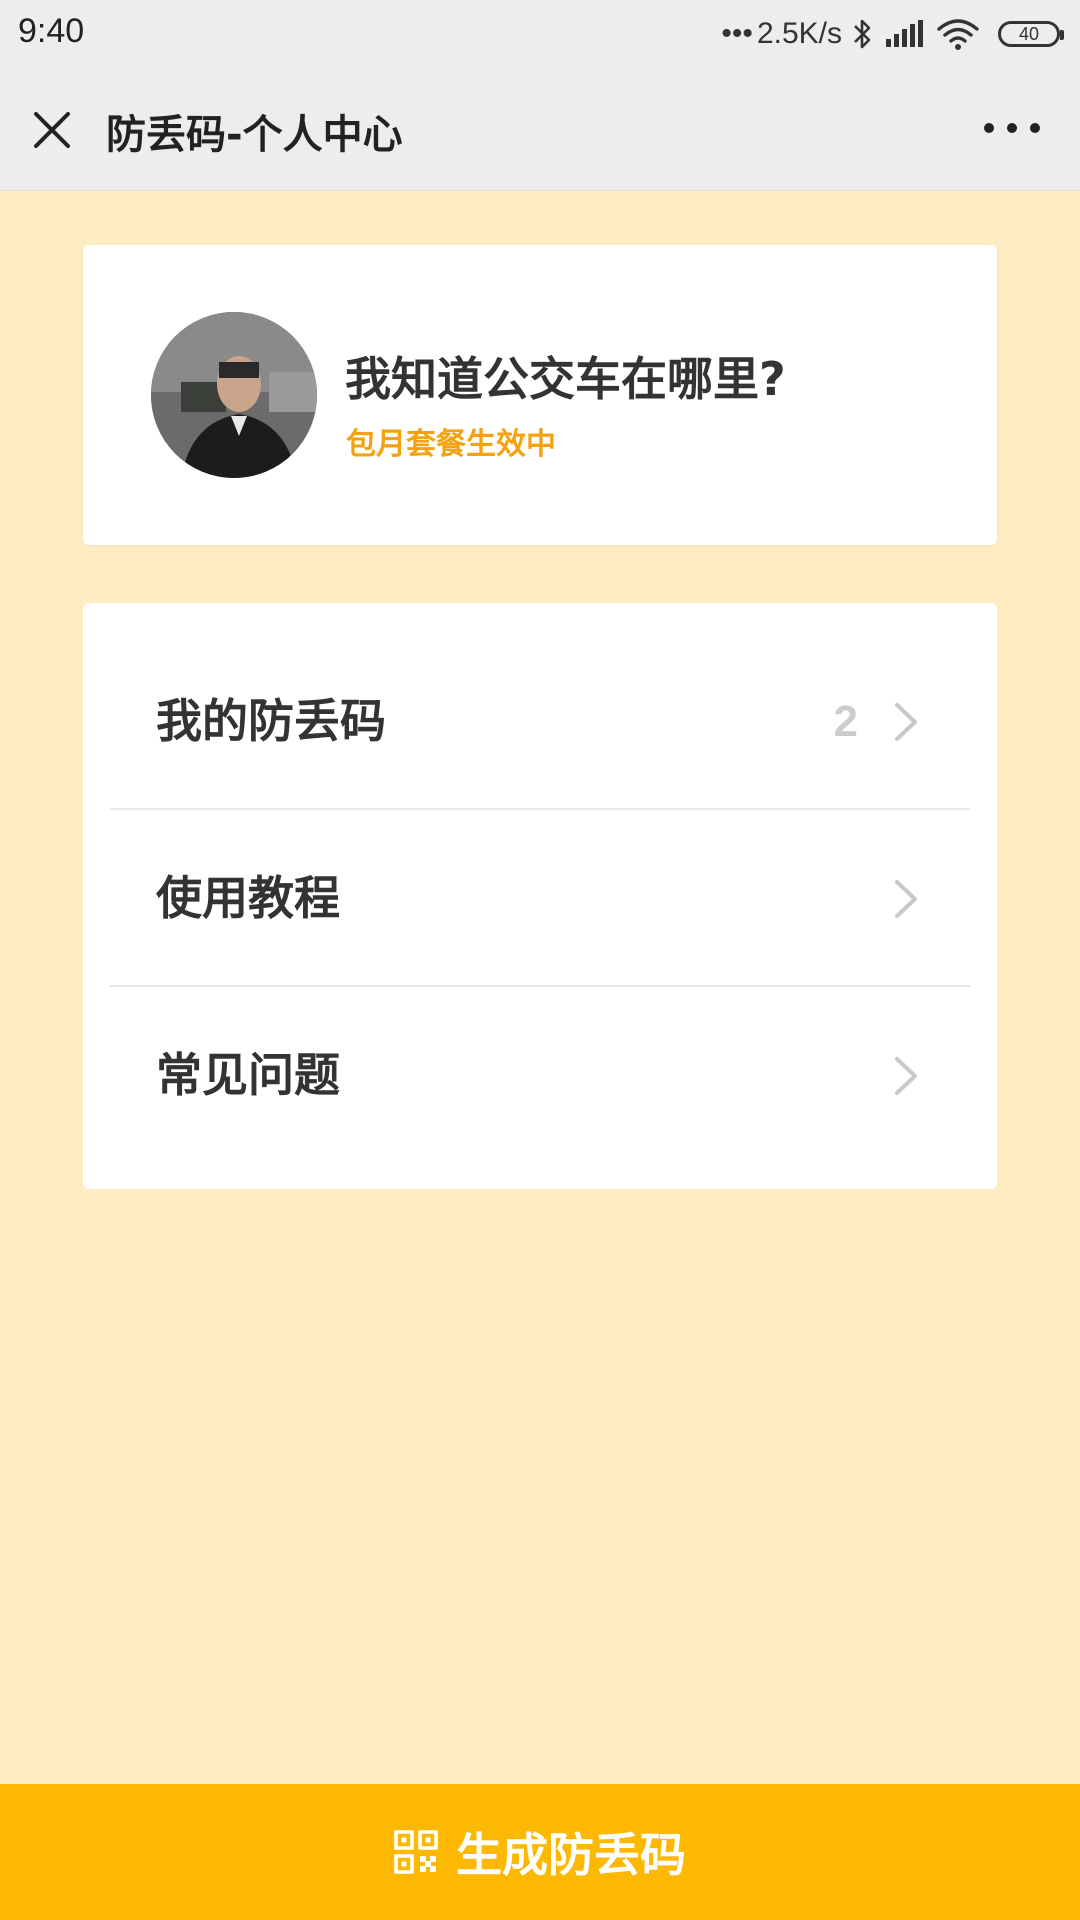 The image size is (1080, 1920). What do you see at coordinates (271, 721) in the screenshot?
I see `menu-item-label: 我的防丢码` at bounding box center [271, 721].